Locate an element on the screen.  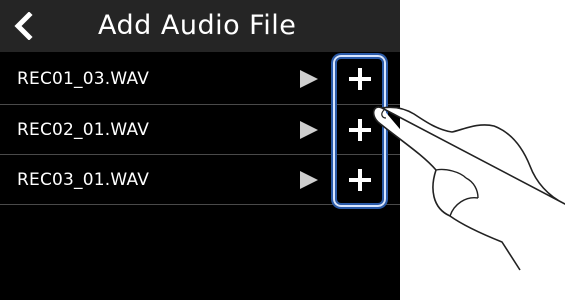
file-name: REC01_03.WAV is located at coordinates (83, 78).